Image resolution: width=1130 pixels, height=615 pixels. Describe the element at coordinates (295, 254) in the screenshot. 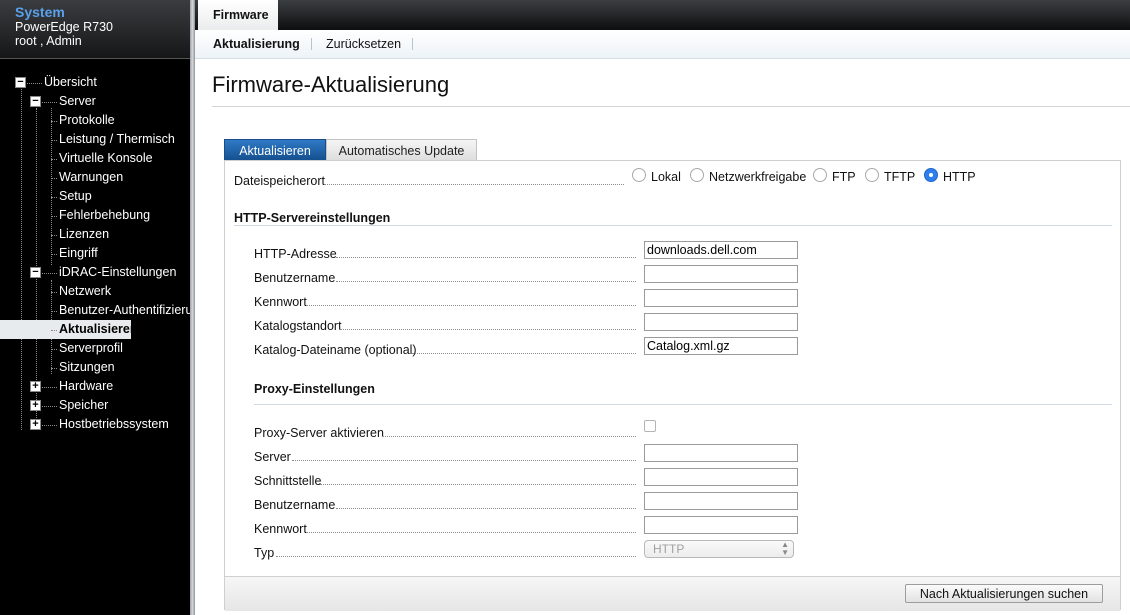

I see `http-address-label: HTTP-Adresse` at that location.